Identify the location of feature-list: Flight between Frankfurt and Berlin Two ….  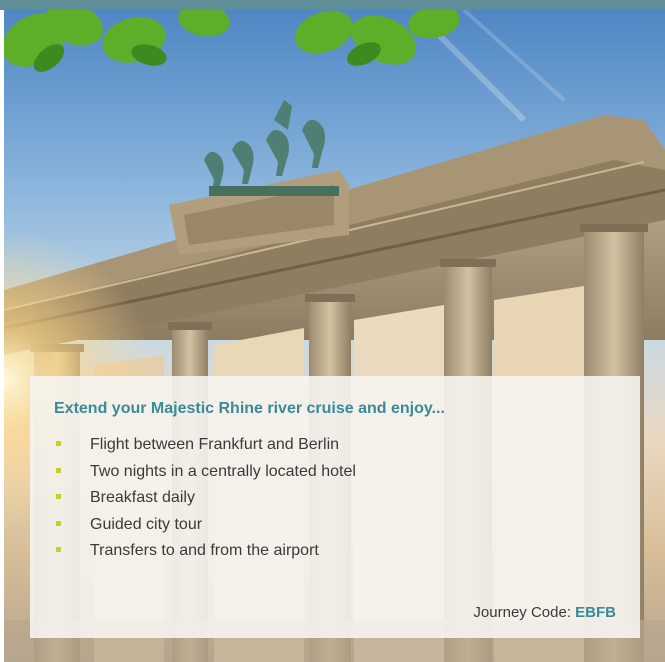
(205, 498).